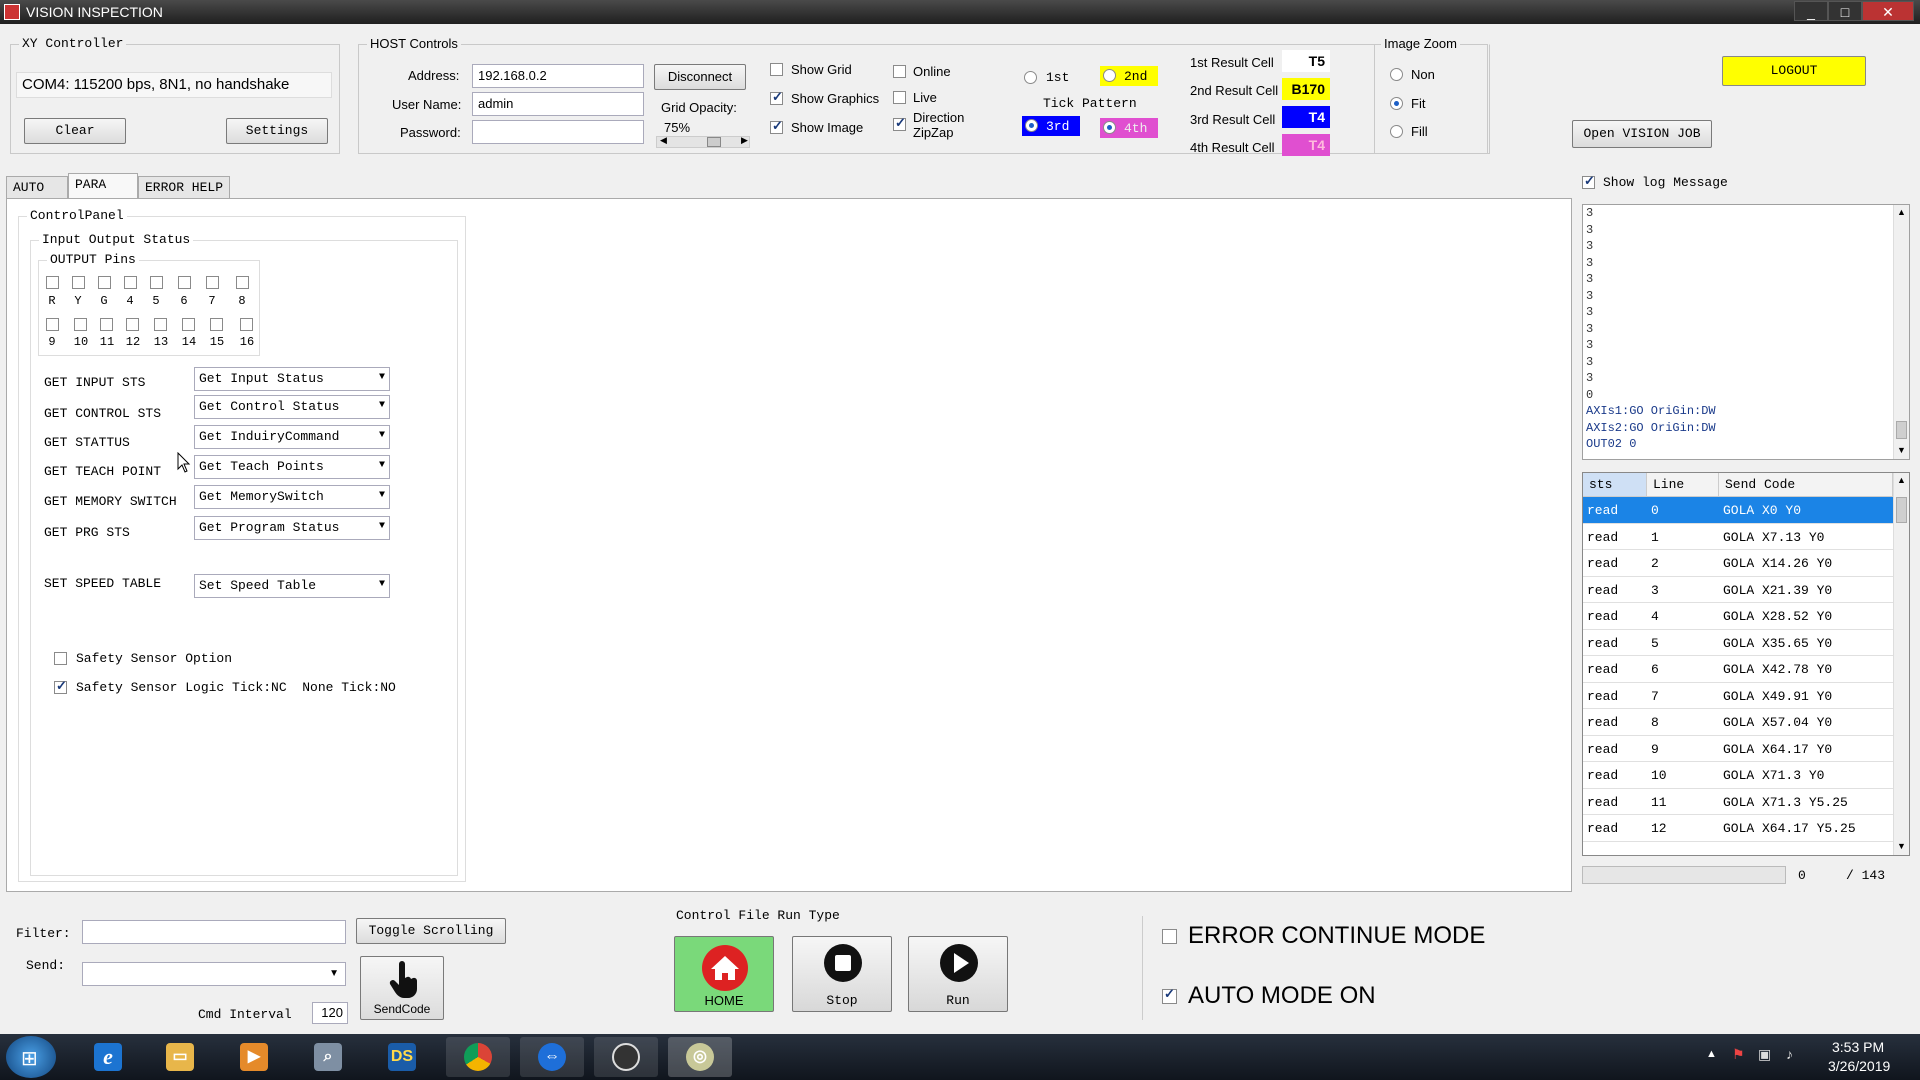 The image size is (1920, 1080). What do you see at coordinates (1764, 1054) in the screenshot?
I see `network-icon: ▣` at bounding box center [1764, 1054].